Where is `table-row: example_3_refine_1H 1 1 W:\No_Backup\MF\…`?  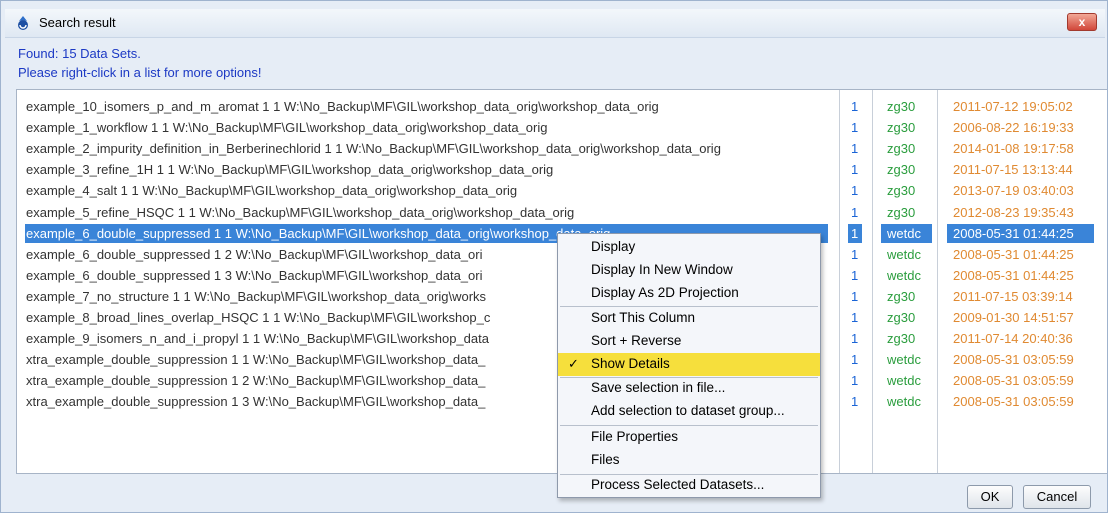 table-row: example_3_refine_1H 1 1 W:\No_Backup\MF\… is located at coordinates (562, 170).